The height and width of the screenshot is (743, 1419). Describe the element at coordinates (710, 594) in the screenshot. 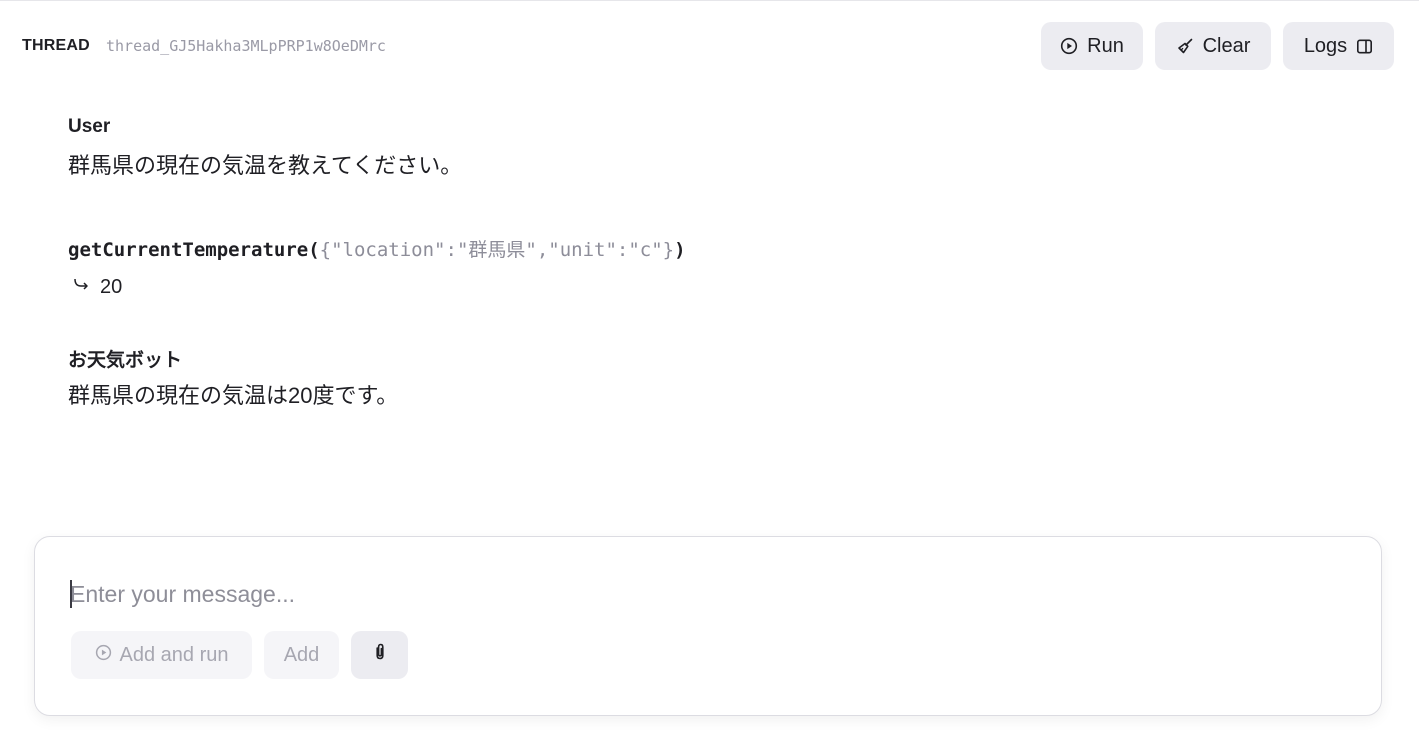

I see `message-input` at that location.